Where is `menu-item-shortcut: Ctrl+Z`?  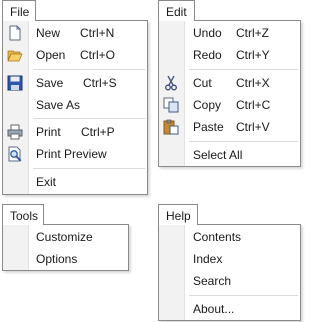 menu-item-shortcut: Ctrl+Z is located at coordinates (252, 33).